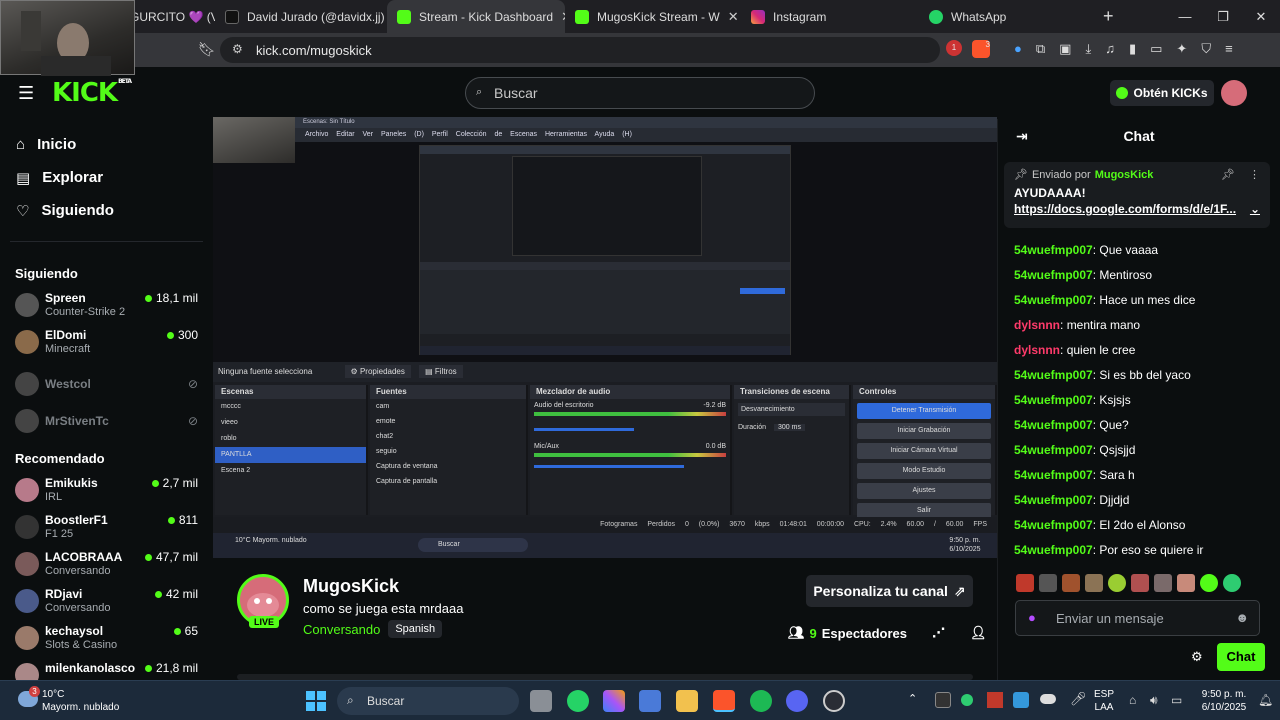  Describe the element at coordinates (614, 701) in the screenshot. I see `copilot-icon` at that location.